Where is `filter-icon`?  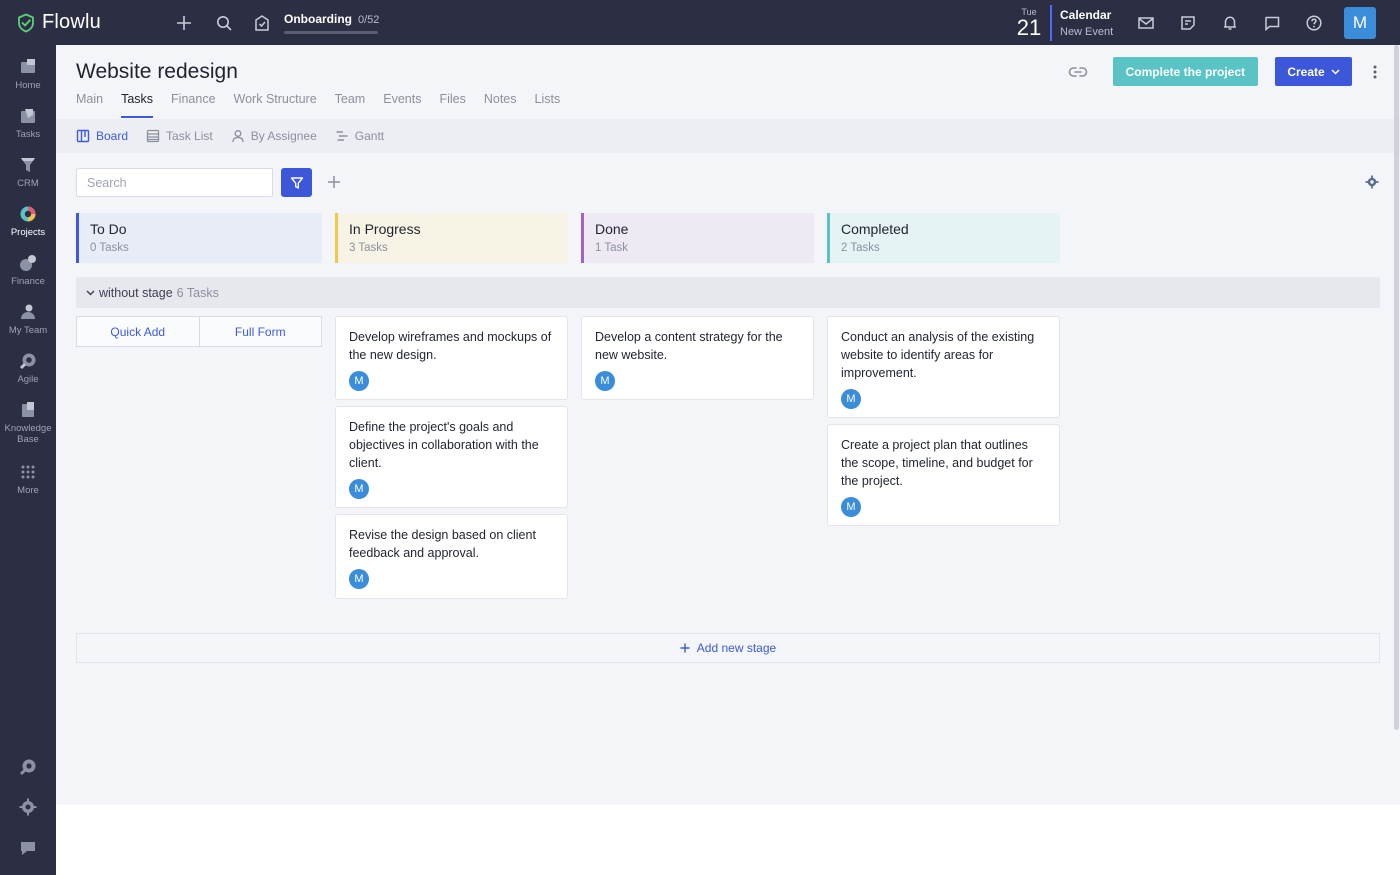 filter-icon is located at coordinates (296, 182).